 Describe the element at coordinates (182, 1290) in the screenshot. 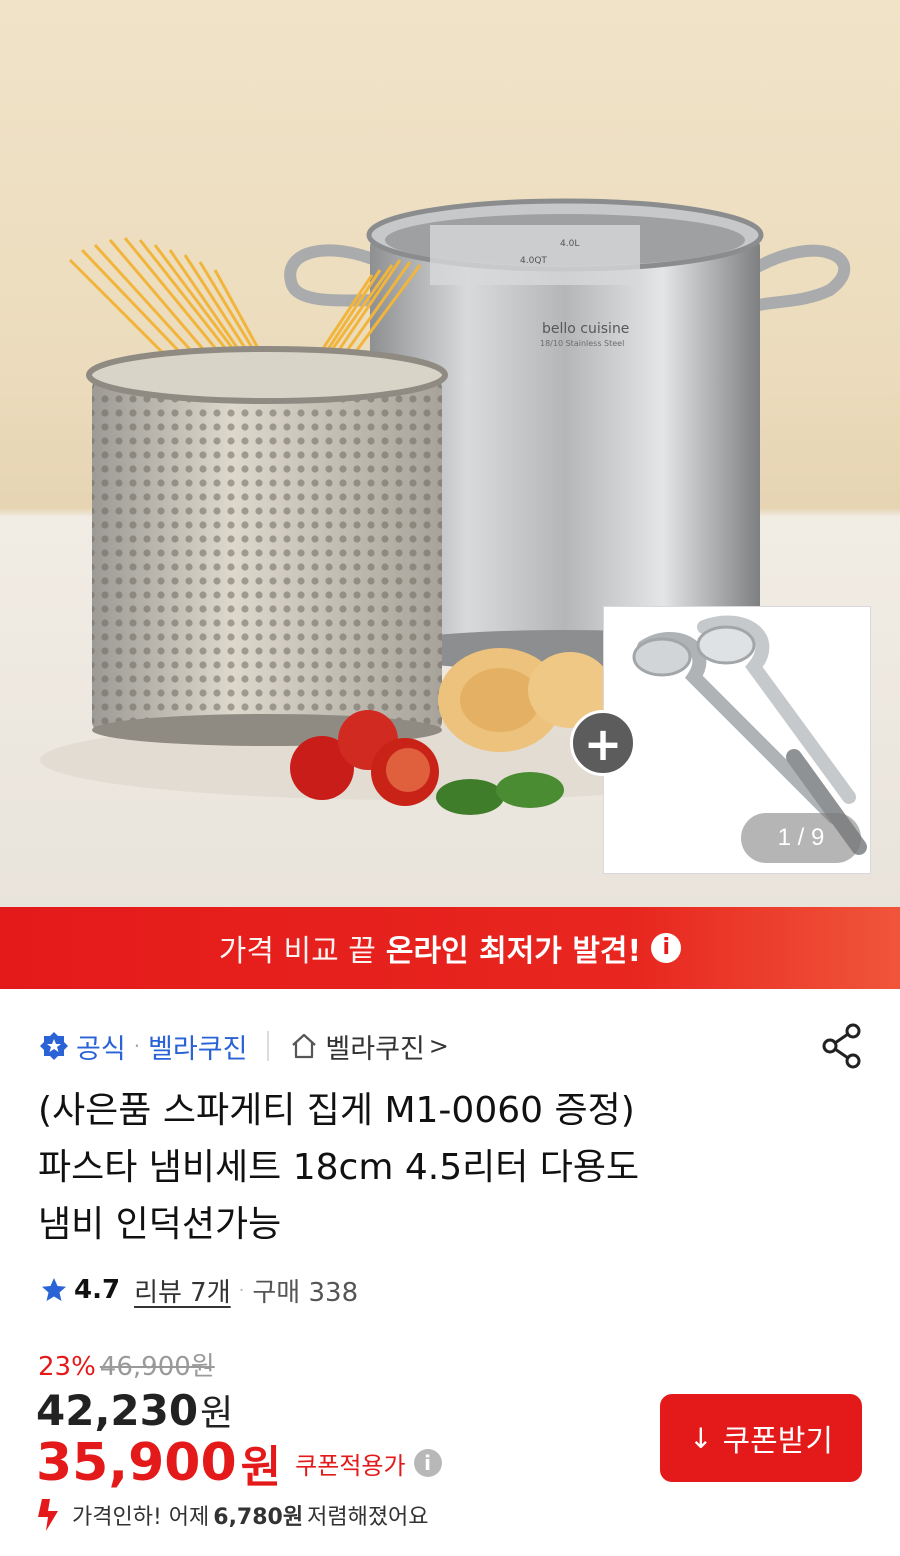

I see `reviews-link: 리뷰 7개` at that location.